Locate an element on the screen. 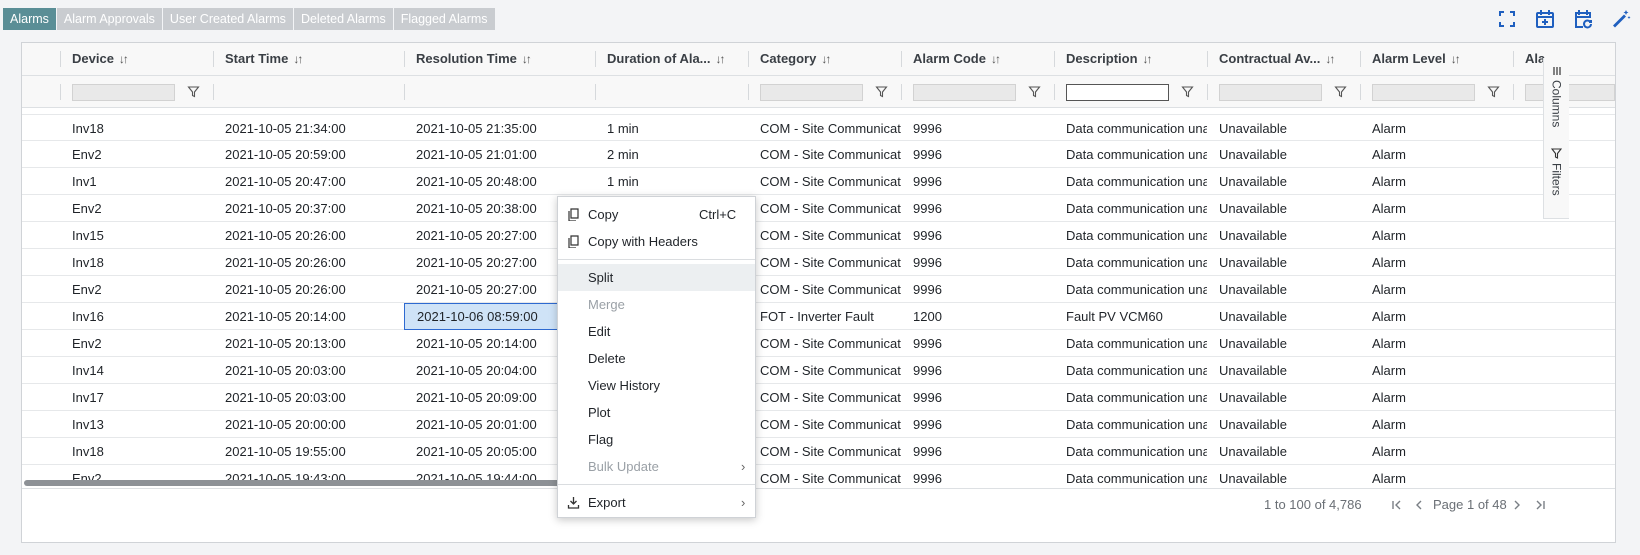 Image resolution: width=1640 pixels, height=555 pixels. column-header-contractual-av: Contractual Av... ↓↑ is located at coordinates (1283, 59).